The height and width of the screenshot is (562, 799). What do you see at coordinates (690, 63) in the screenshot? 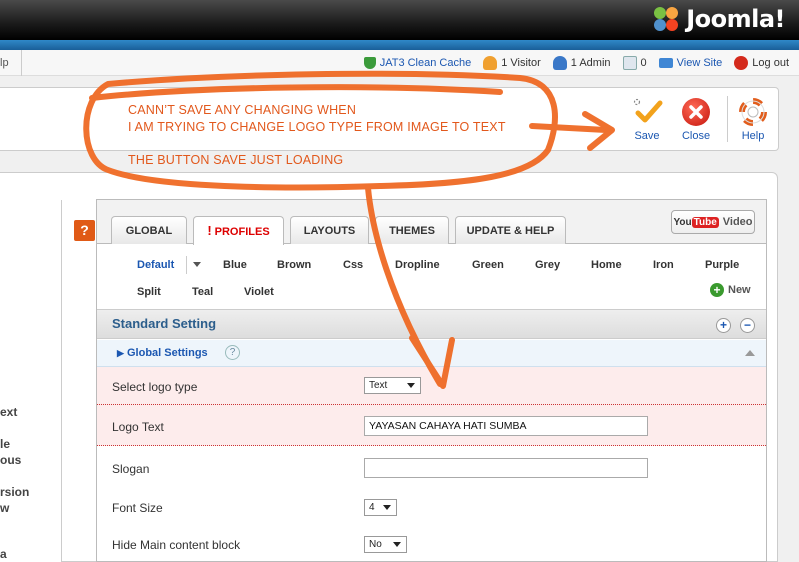
I see `view-site-link: View Site` at bounding box center [690, 63].